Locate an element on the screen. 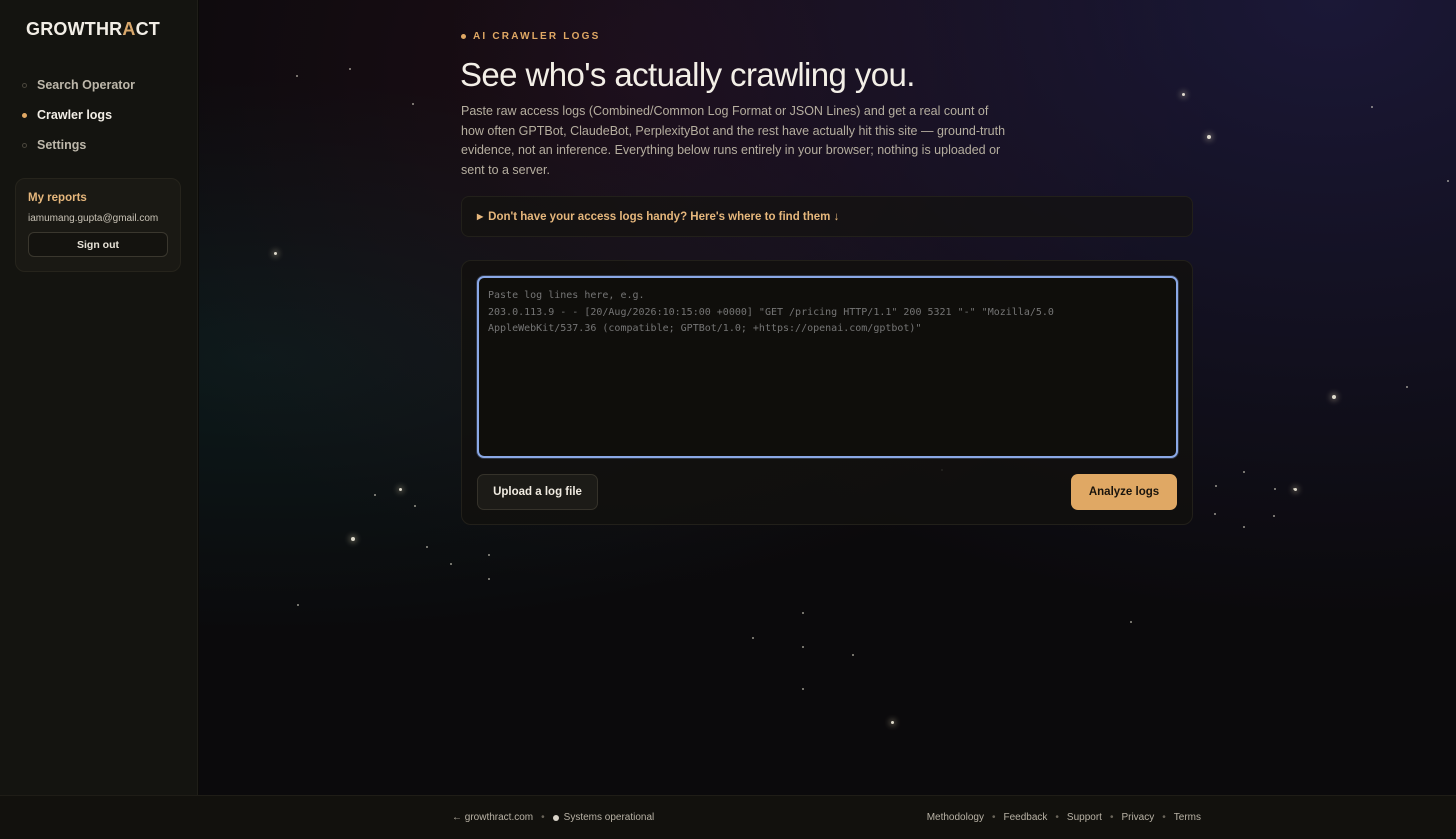  sidebar-item-label: Search Operator is located at coordinates (86, 85).